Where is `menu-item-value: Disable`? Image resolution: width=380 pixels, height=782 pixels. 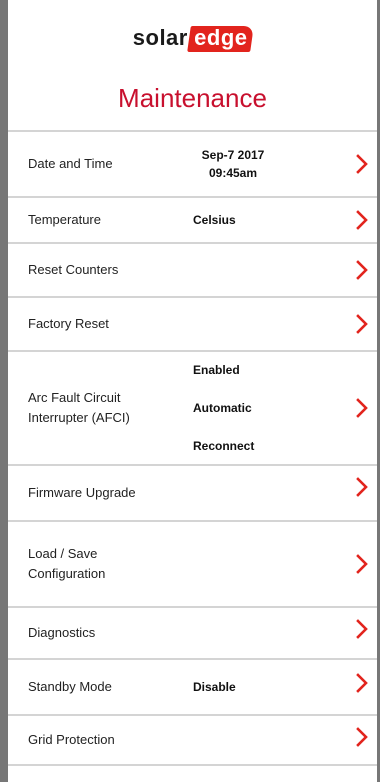 menu-item-value: Disable is located at coordinates (214, 687).